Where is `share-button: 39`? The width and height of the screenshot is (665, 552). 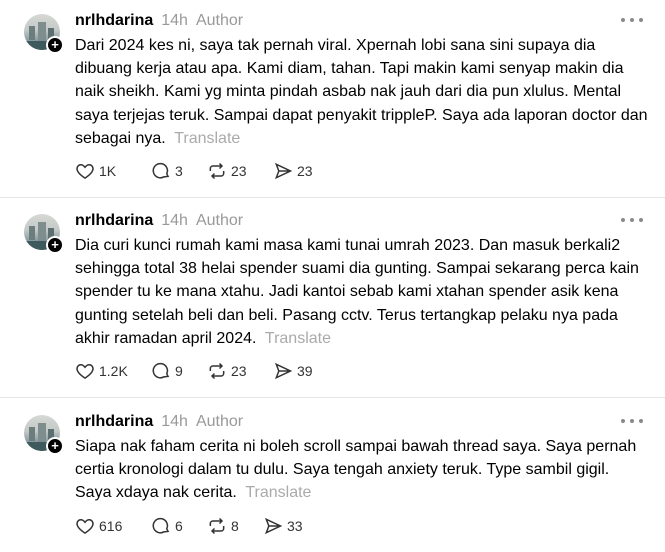
share-button: 39 is located at coordinates (293, 371).